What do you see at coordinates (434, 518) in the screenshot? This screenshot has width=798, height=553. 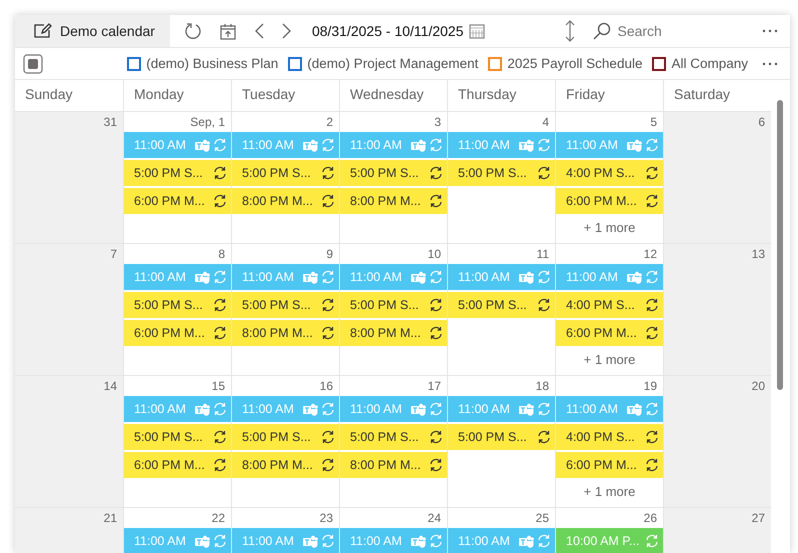 I see `day-number: 24` at bounding box center [434, 518].